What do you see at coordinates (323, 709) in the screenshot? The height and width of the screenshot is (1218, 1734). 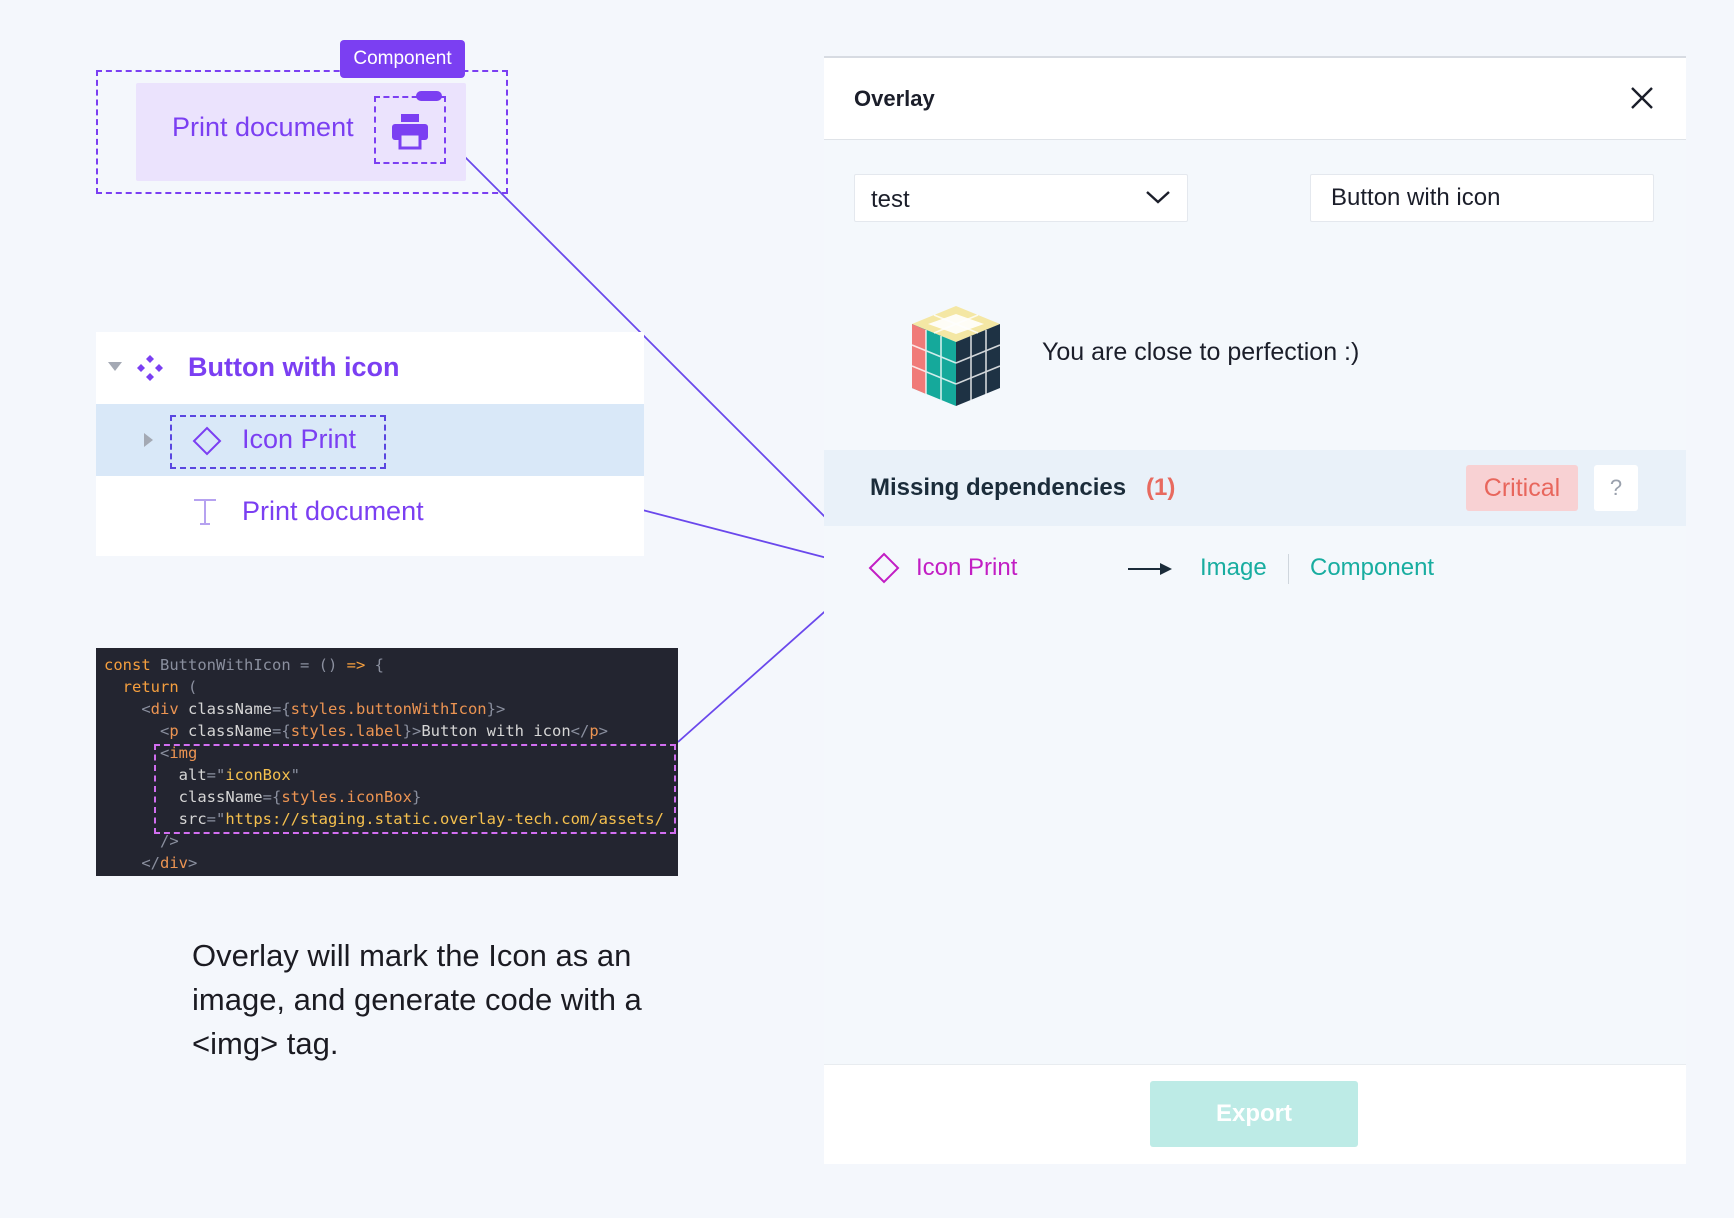 I see `code-line: <div className={styles.buttonWithIcon}>` at bounding box center [323, 709].